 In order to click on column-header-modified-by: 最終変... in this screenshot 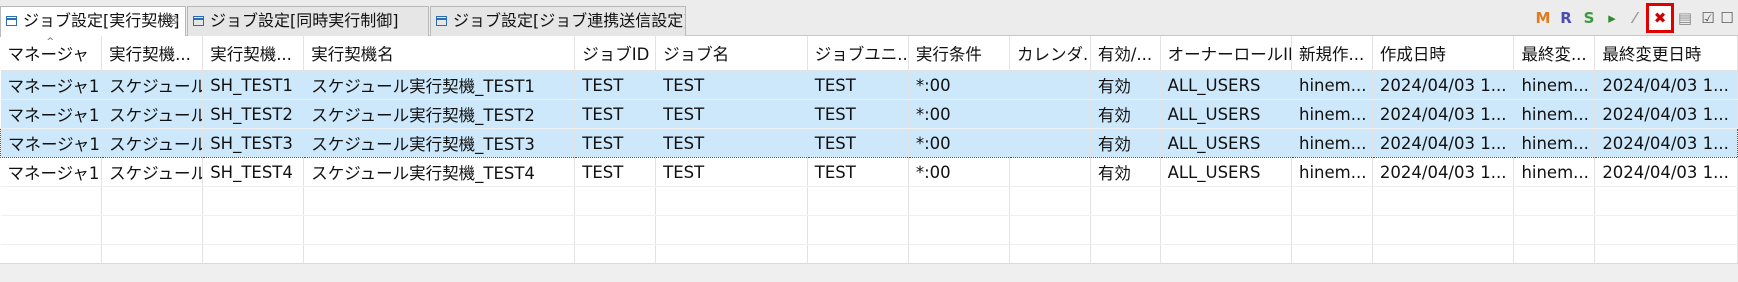, I will do `click(1554, 53)`.